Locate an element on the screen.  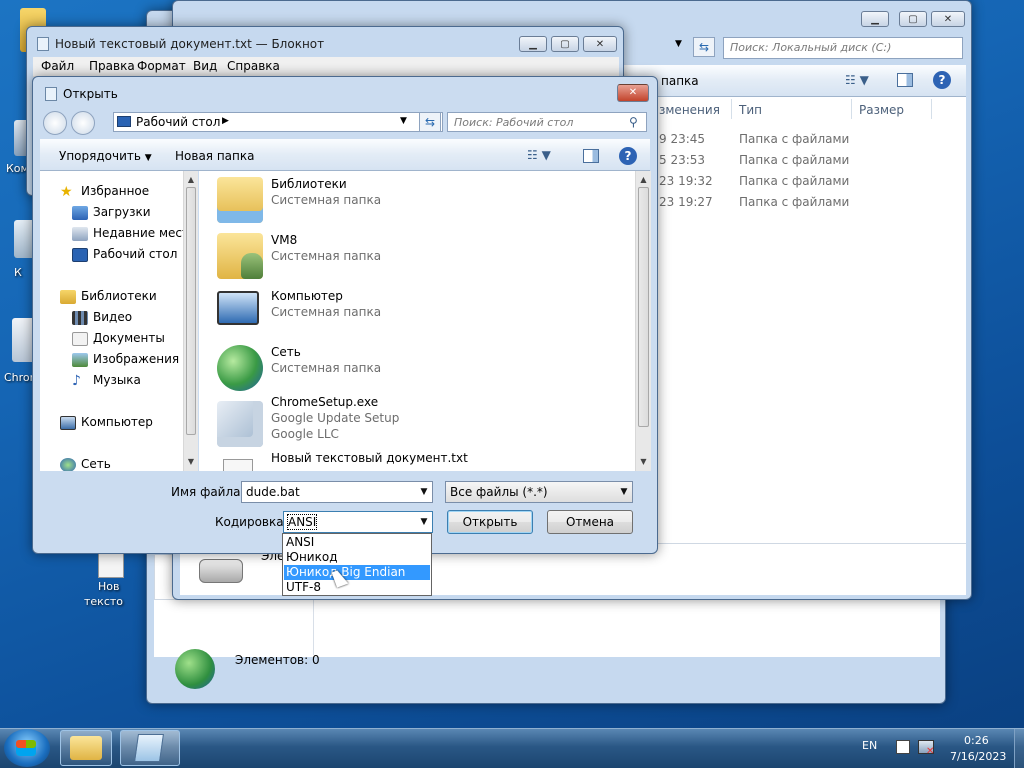
close-button: ✕ is located at coordinates (948, 19).